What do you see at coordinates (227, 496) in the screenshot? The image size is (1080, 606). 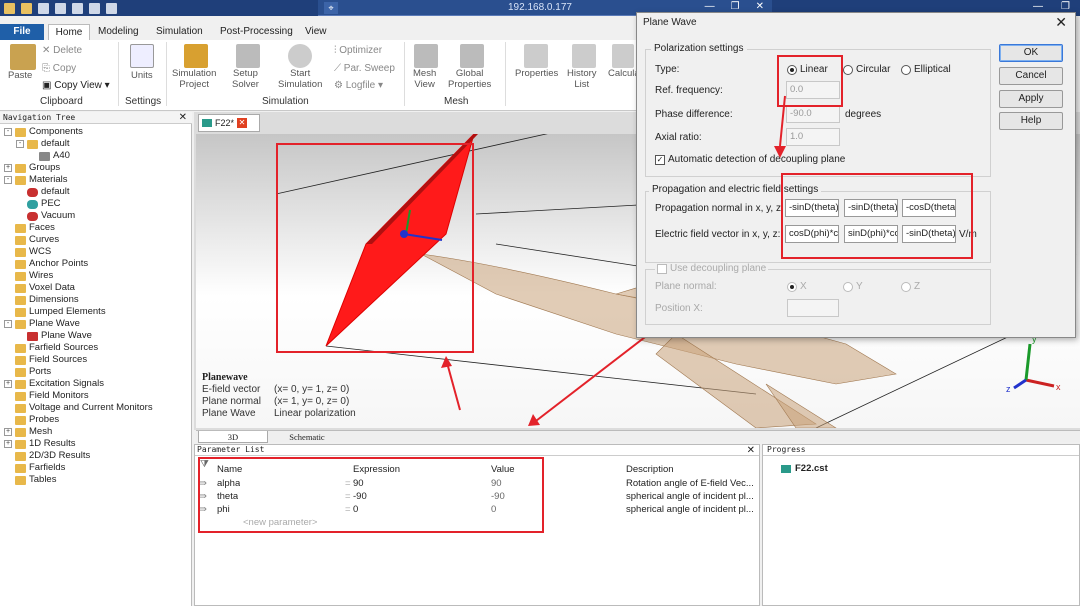 I see `param-name: theta` at bounding box center [227, 496].